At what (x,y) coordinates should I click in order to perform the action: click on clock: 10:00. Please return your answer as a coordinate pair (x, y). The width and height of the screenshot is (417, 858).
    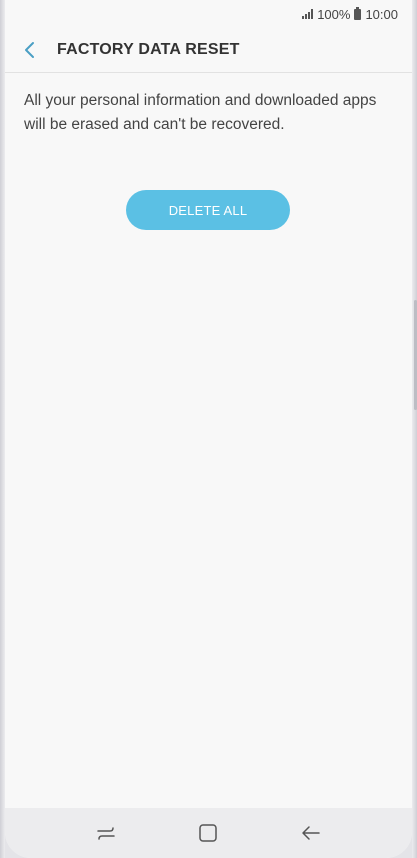
    Looking at the image, I should click on (381, 14).